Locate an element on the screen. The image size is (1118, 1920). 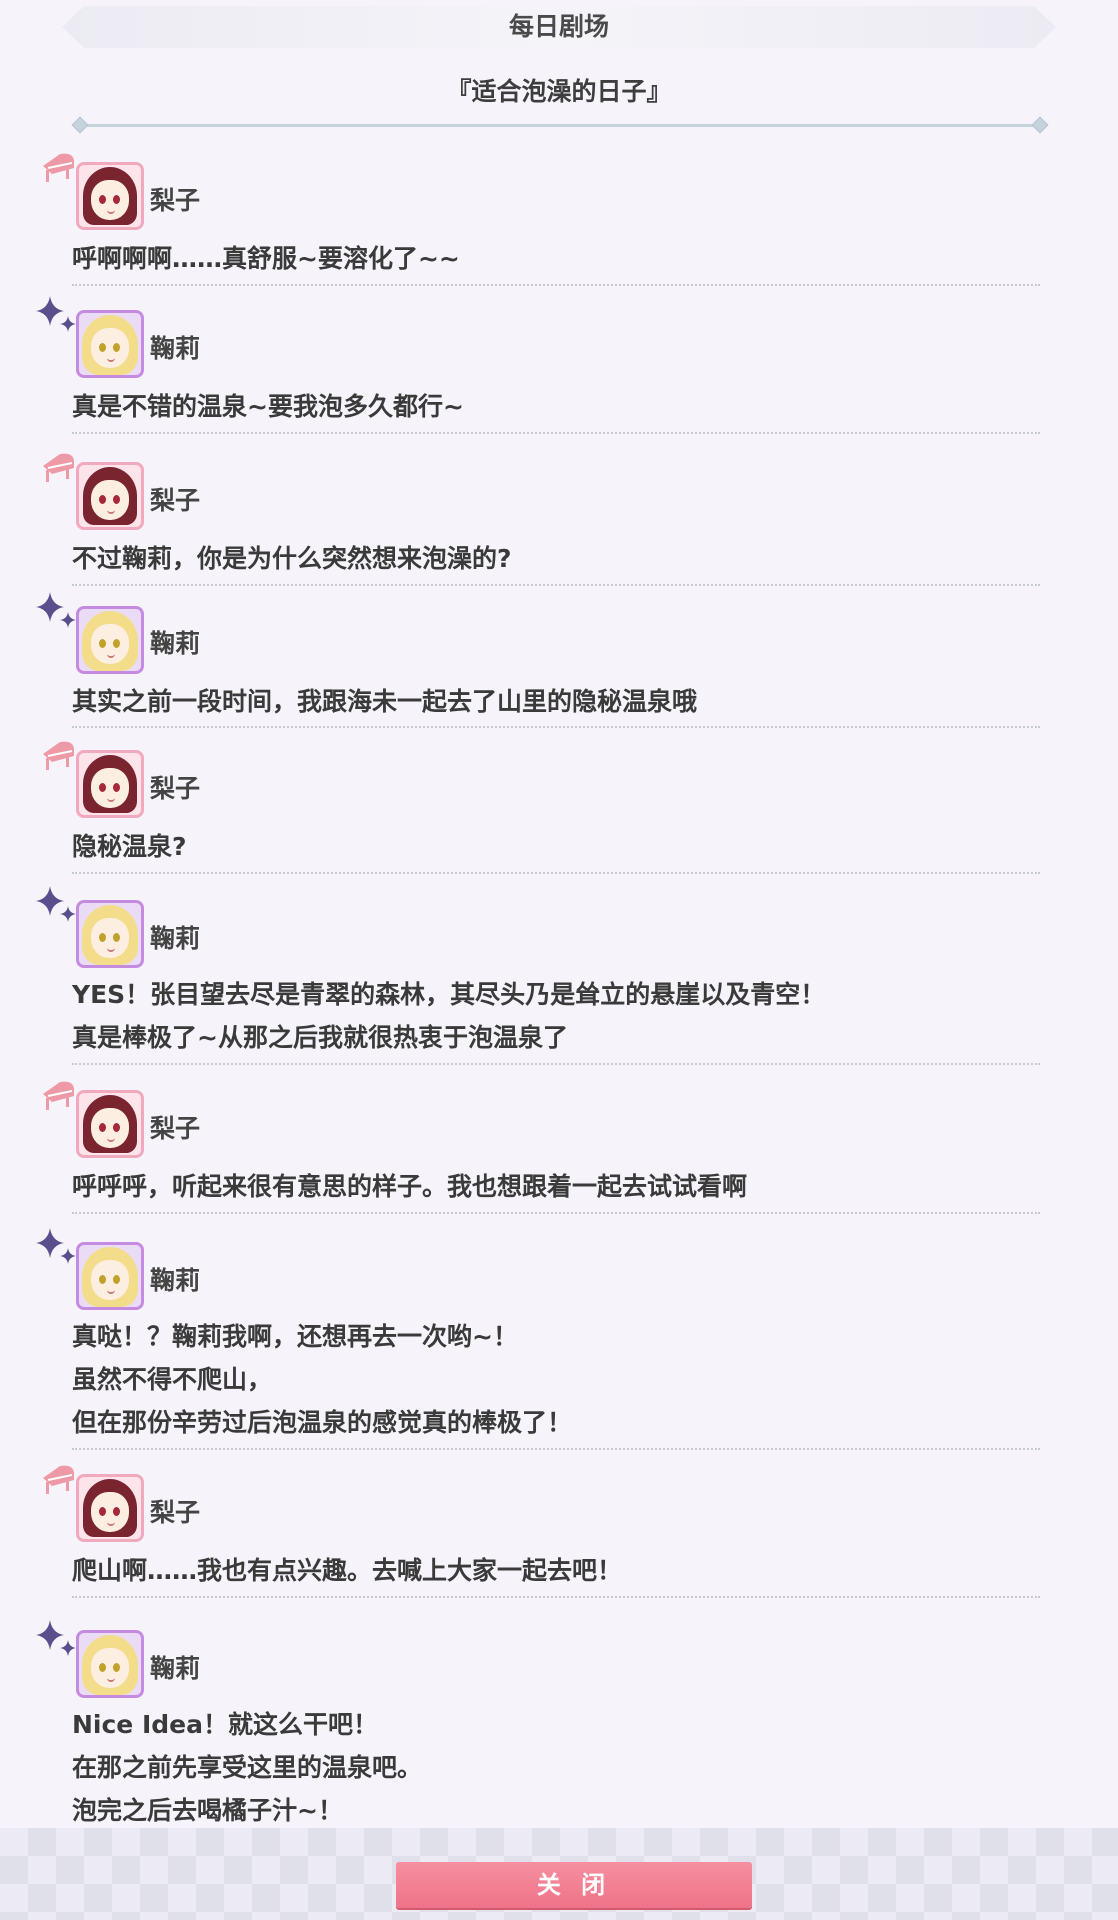
divider-ornament-right is located at coordinates (1040, 125).